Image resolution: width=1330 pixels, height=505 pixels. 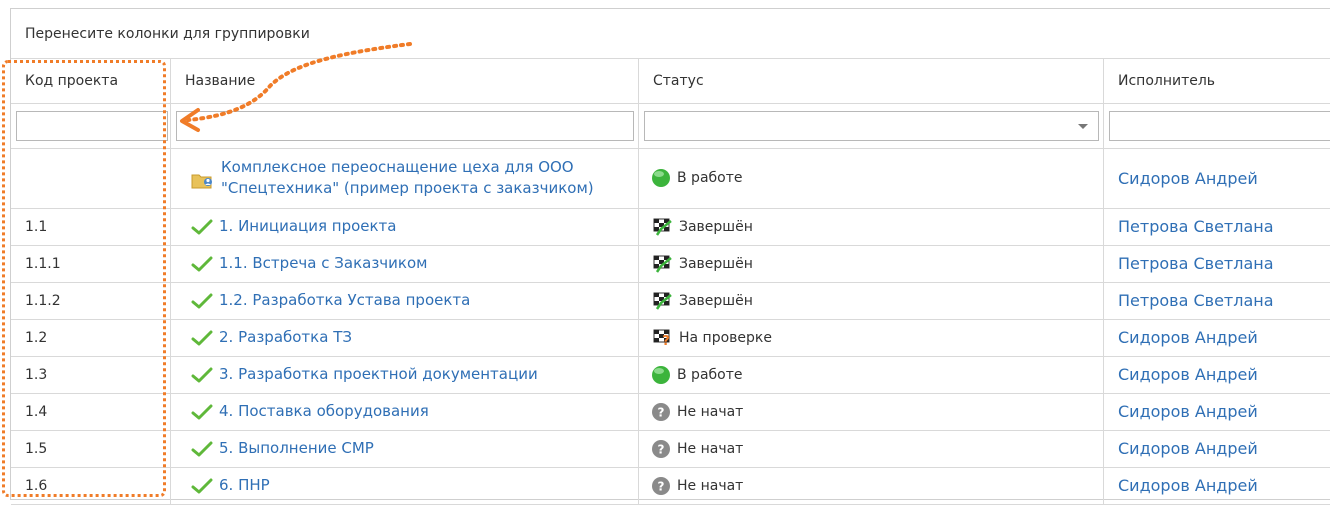 What do you see at coordinates (91, 81) in the screenshot?
I see `column-header-code: Код проекта` at bounding box center [91, 81].